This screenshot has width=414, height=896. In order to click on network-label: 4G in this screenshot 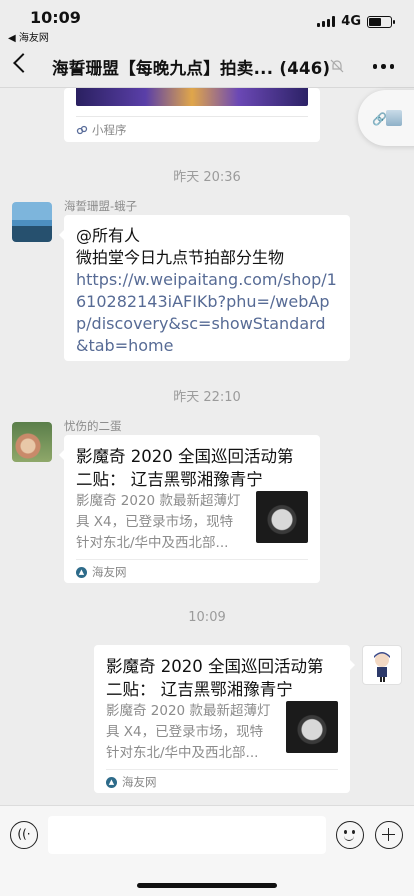, I will do `click(351, 21)`.